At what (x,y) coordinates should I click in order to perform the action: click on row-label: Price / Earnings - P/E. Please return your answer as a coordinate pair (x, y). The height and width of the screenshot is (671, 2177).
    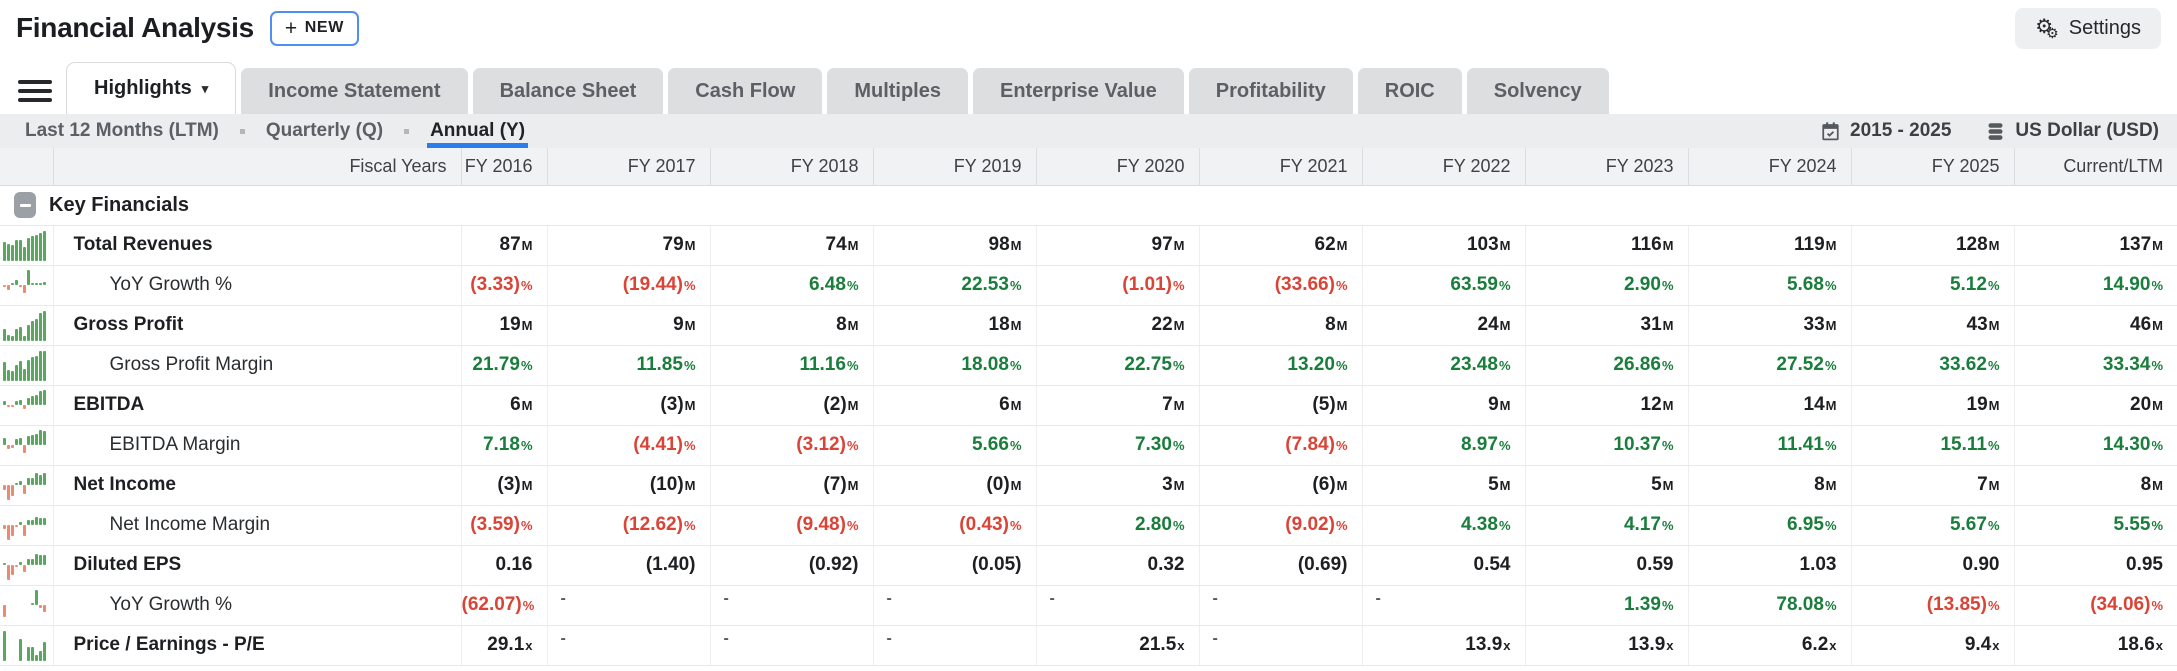
    Looking at the image, I should click on (256, 645).